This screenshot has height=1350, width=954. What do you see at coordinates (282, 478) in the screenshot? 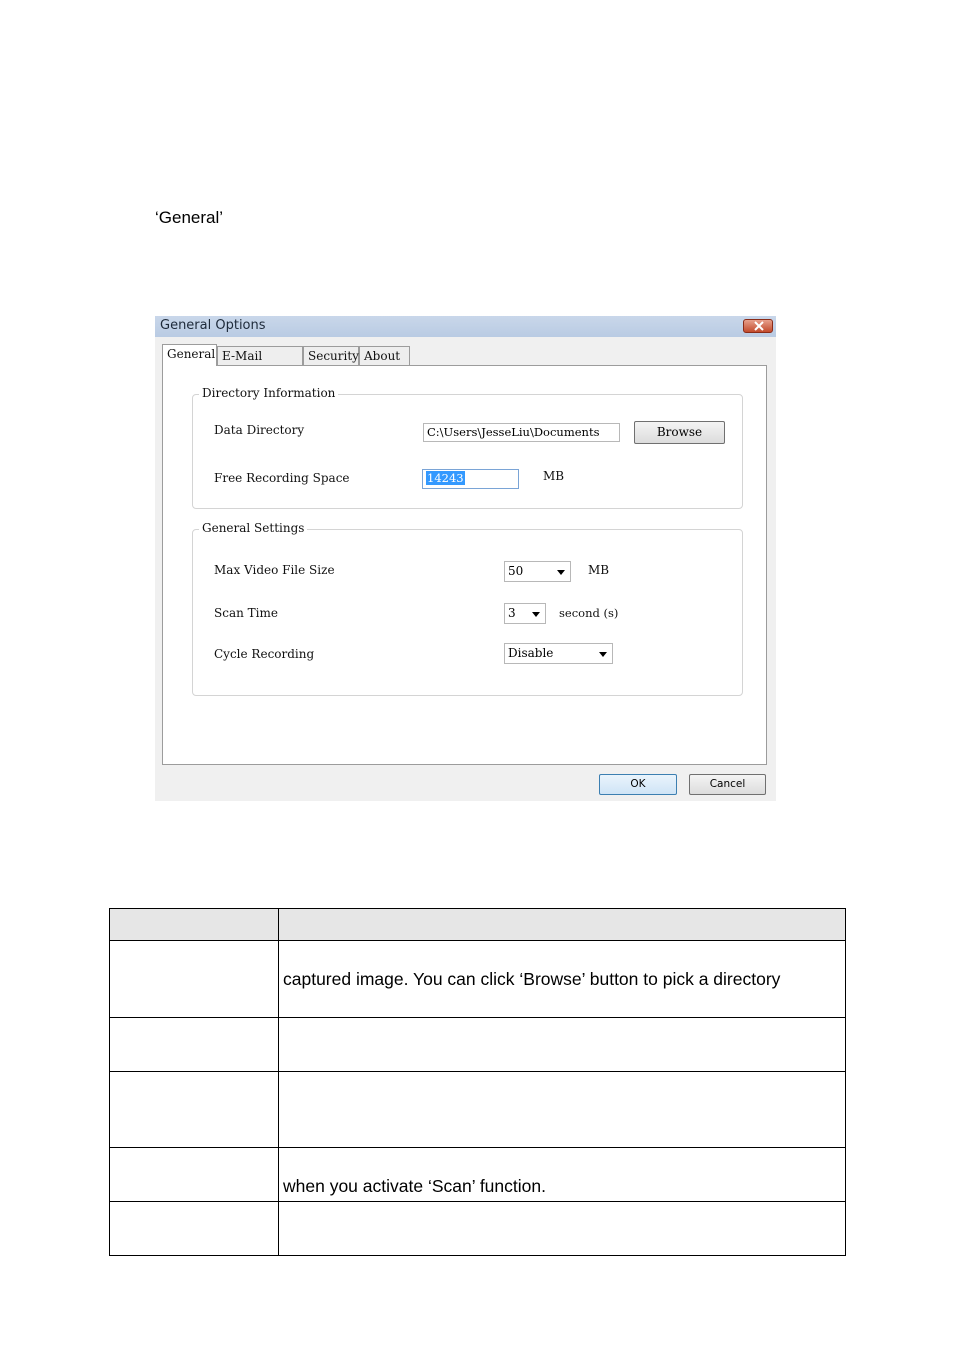
I see `free-recording-space-label: Free Recording Space` at bounding box center [282, 478].